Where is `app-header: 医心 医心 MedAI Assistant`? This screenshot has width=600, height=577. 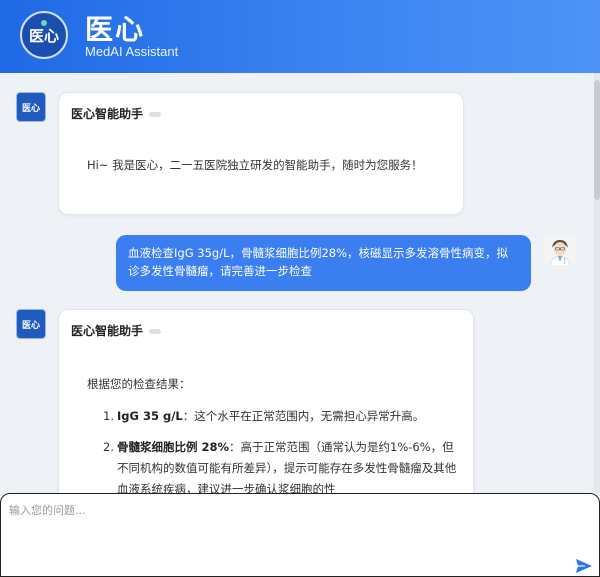 app-header: 医心 医心 MedAI Assistant is located at coordinates (300, 36).